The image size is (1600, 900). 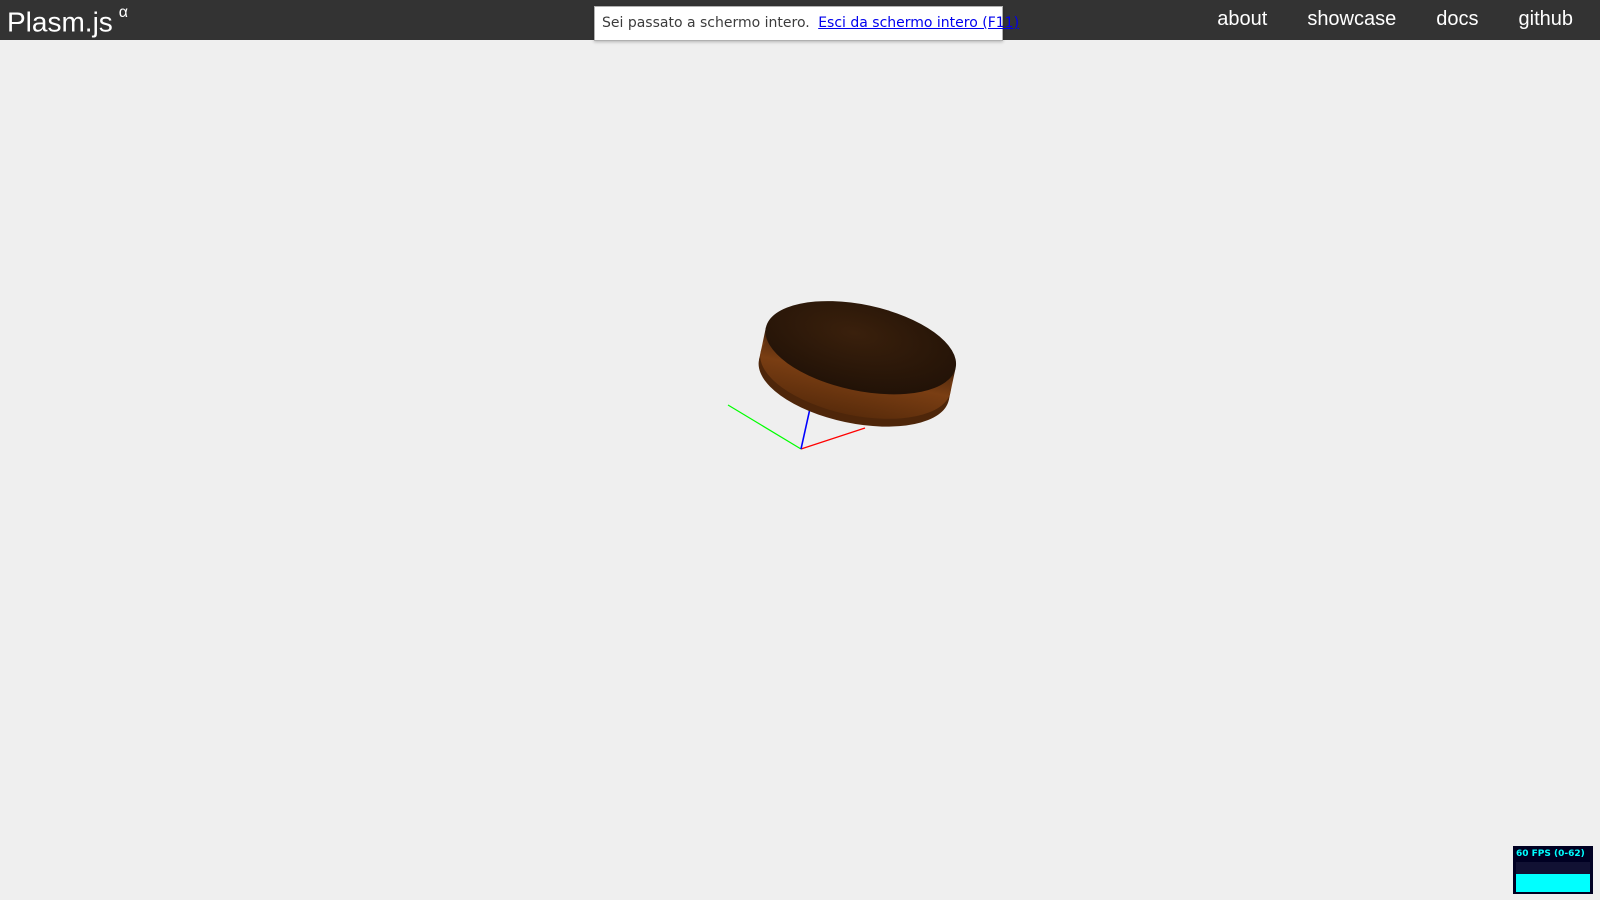 What do you see at coordinates (1351, 20) in the screenshot?
I see `nav-link-showcase: showcase` at bounding box center [1351, 20].